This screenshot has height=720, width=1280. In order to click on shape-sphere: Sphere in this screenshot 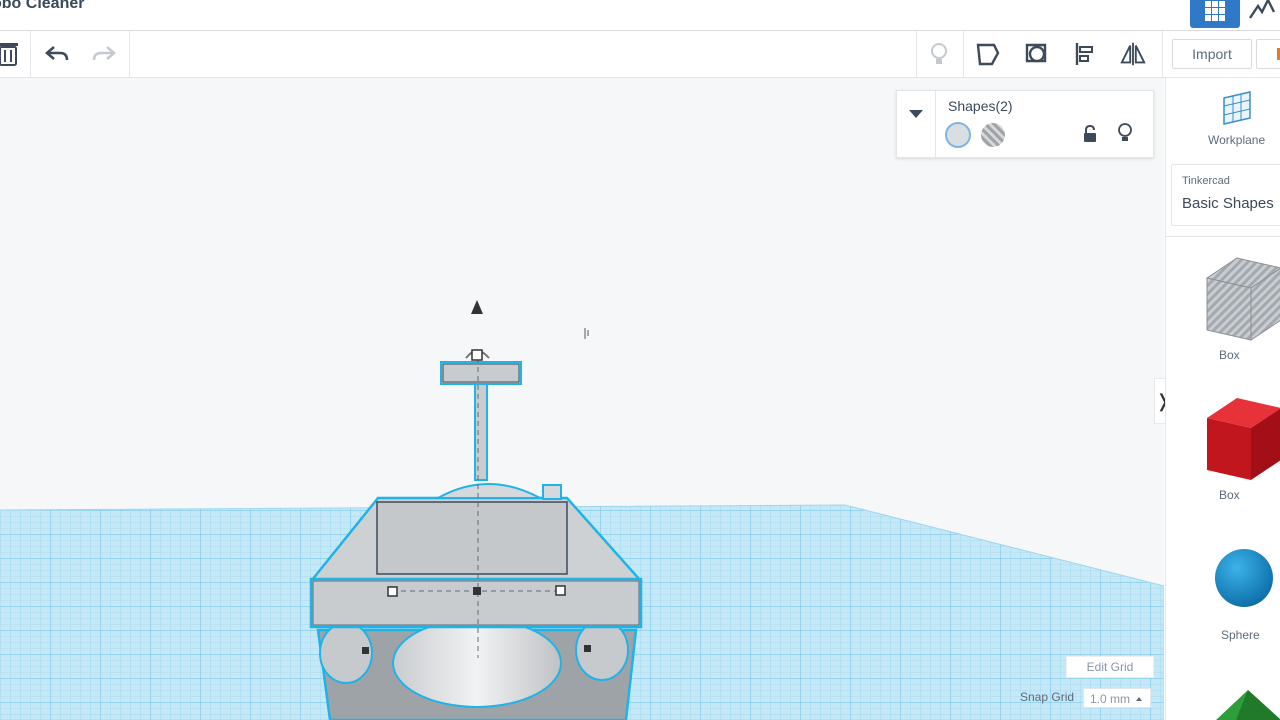, I will do `click(1240, 606)`.